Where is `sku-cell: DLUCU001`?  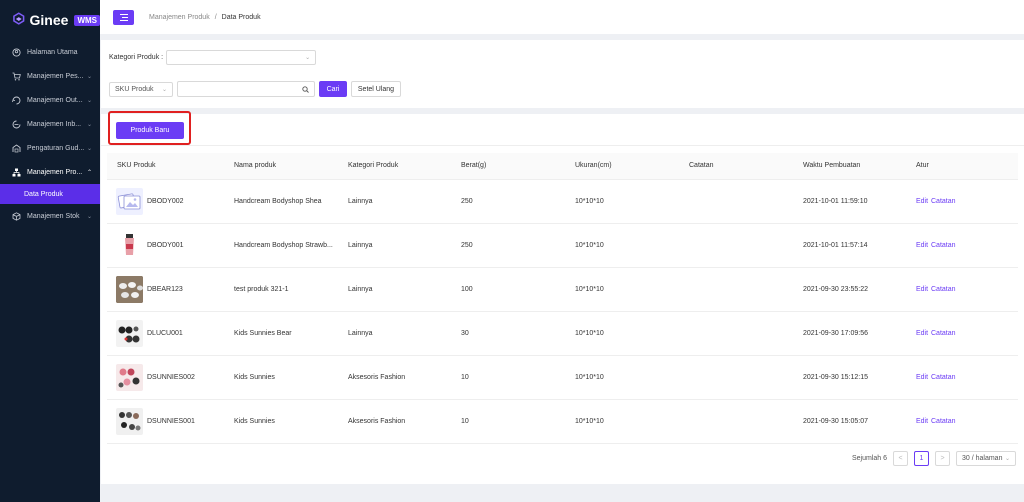 sku-cell: DLUCU001 is located at coordinates (165, 333).